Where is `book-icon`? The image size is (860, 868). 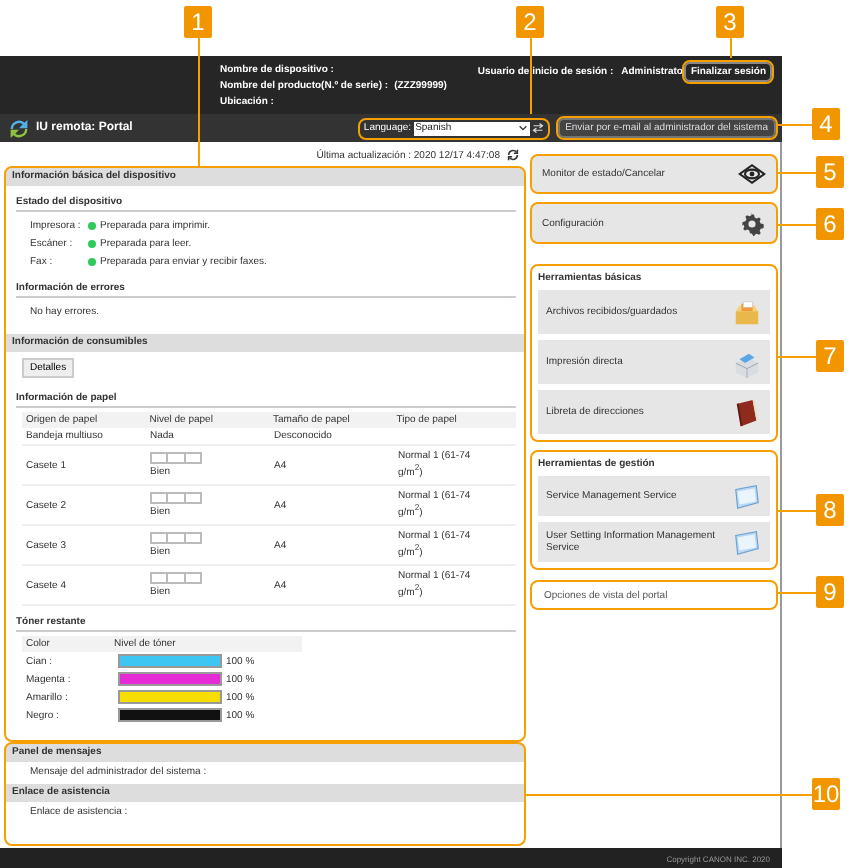
book-icon is located at coordinates (747, 412).